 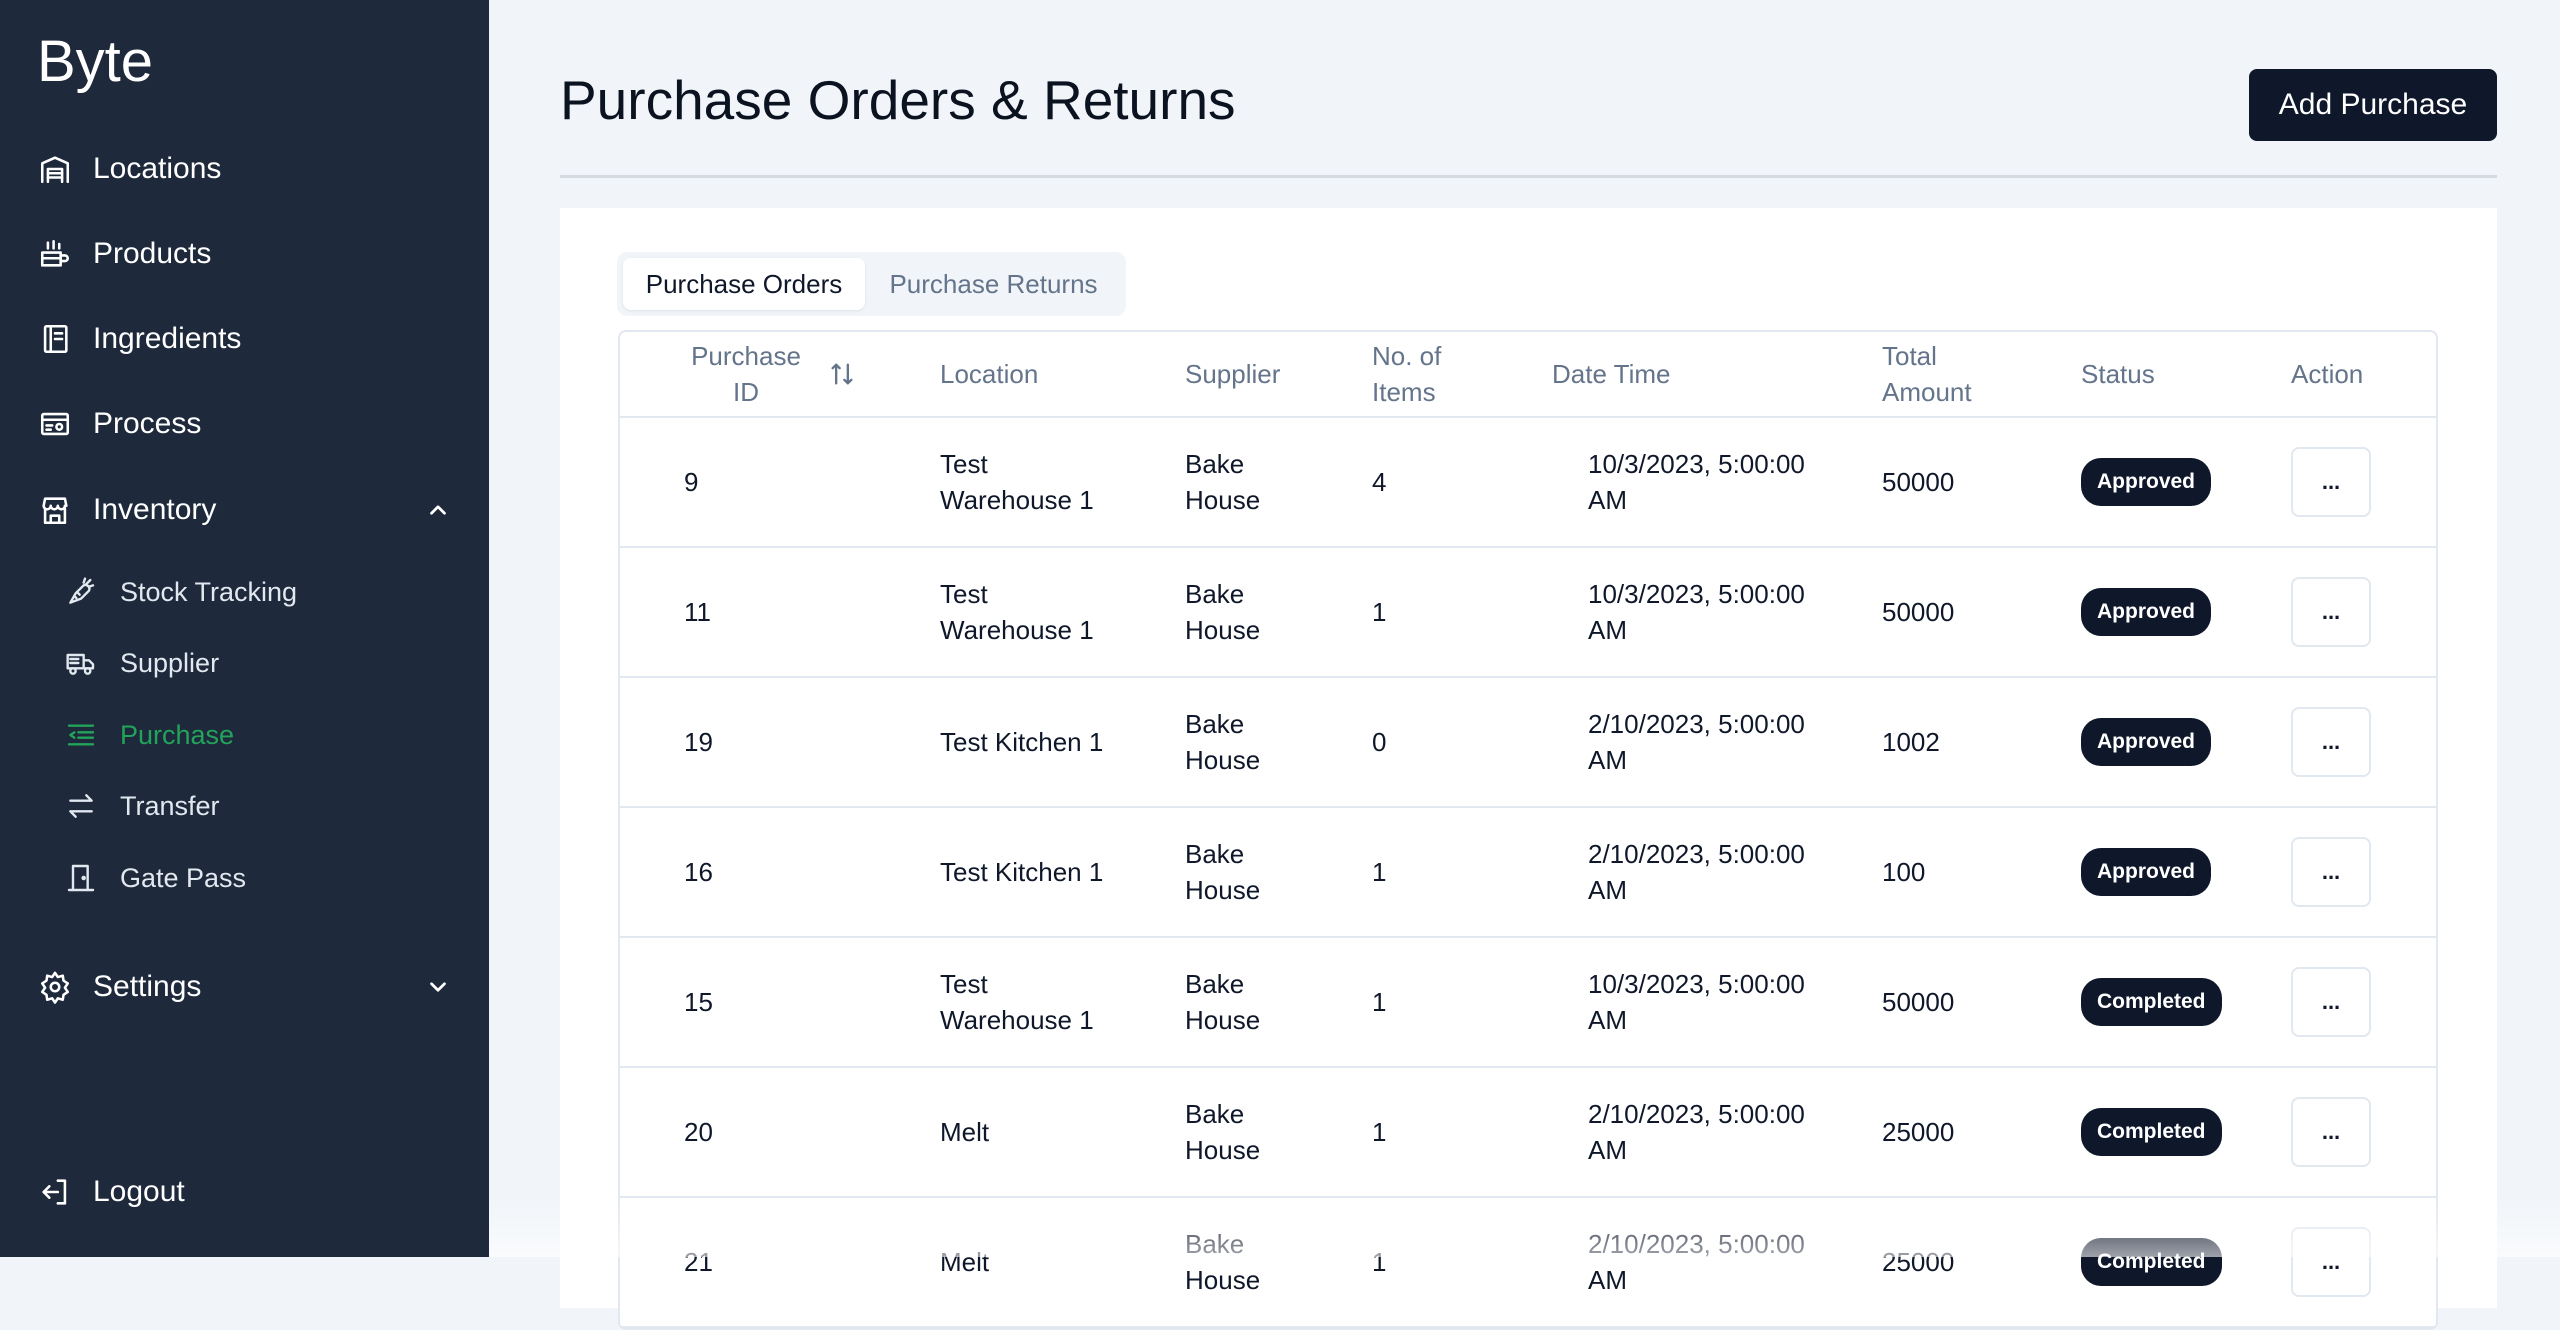 I want to click on gear-icon, so click(x=55, y=987).